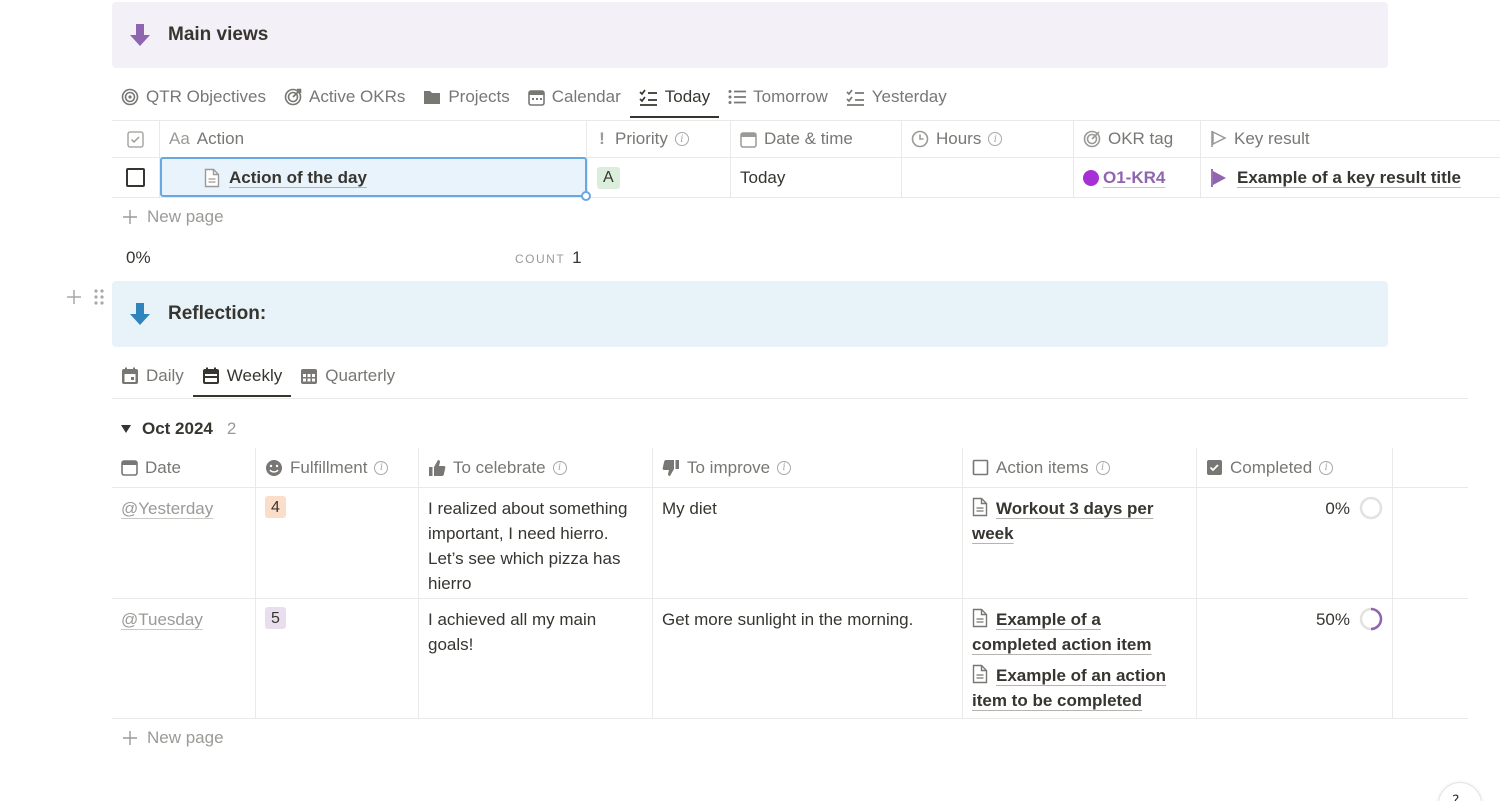 This screenshot has width=1500, height=801. What do you see at coordinates (1295, 543) in the screenshot?
I see `completed-cell: 0%` at bounding box center [1295, 543].